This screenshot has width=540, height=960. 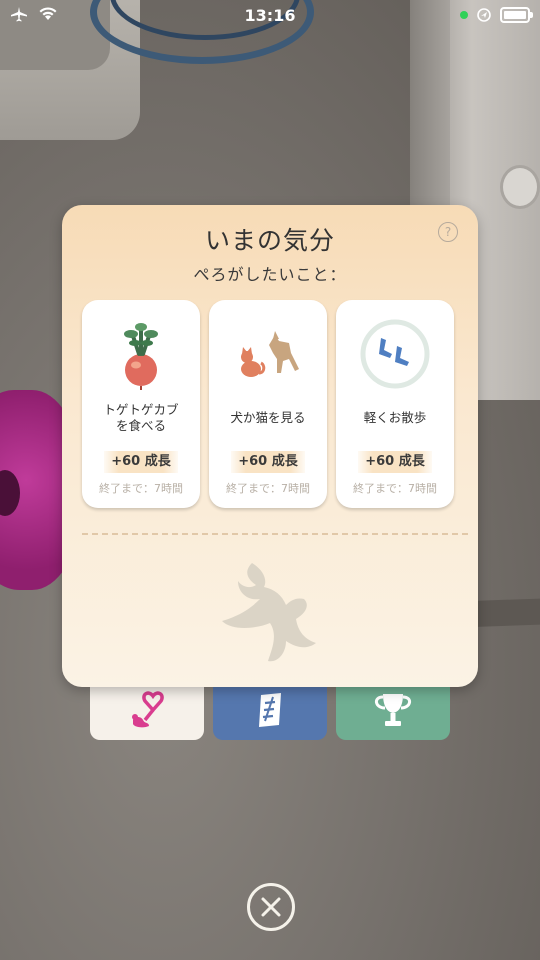 I want to click on option-label: 軽くお散歩, so click(x=395, y=417).